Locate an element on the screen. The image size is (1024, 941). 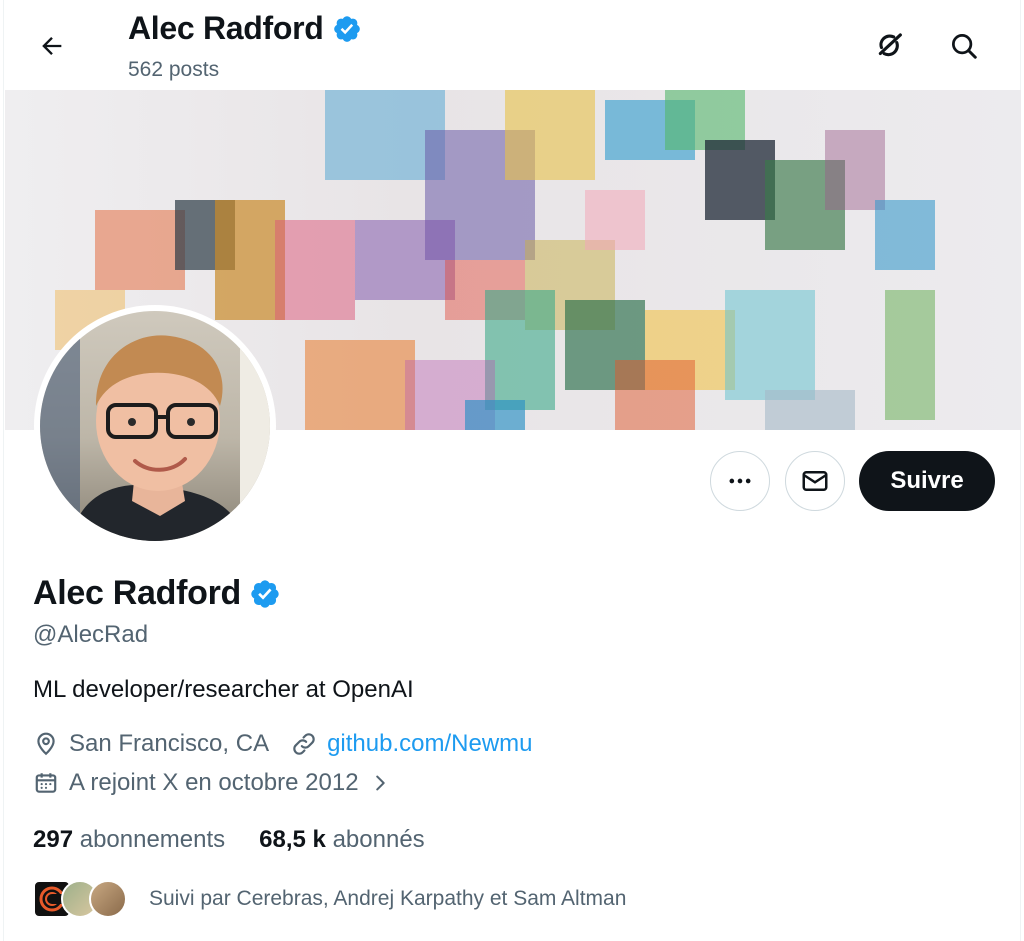
link-icon is located at coordinates (304, 744).